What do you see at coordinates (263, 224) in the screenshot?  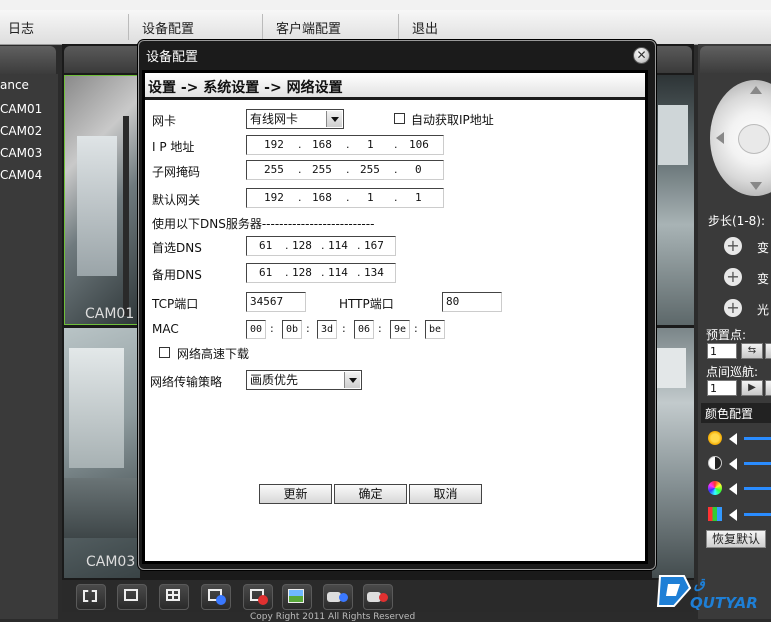 I see `dns-section-label: 使用以下DNS服务器--------------------------` at bounding box center [263, 224].